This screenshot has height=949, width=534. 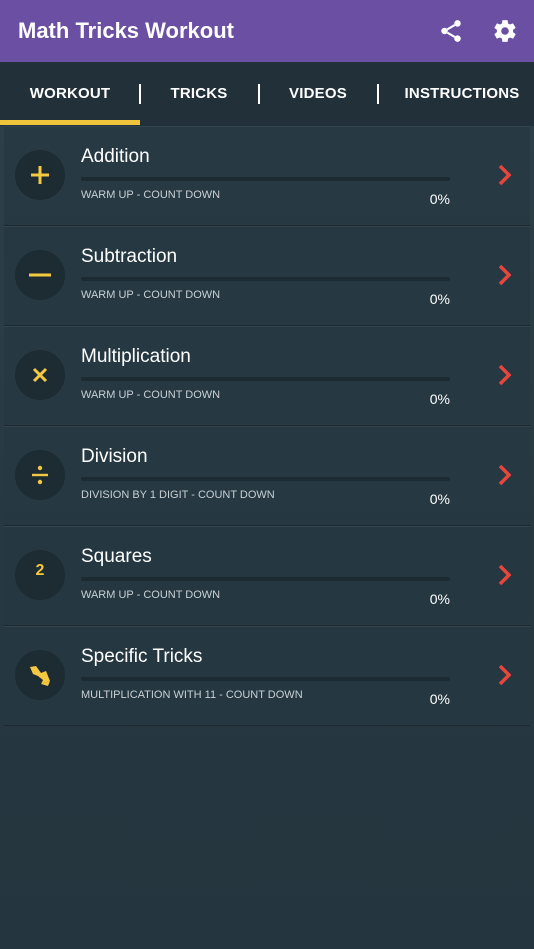 I want to click on tab-instructions: INSTRUCTIONS, so click(x=462, y=93).